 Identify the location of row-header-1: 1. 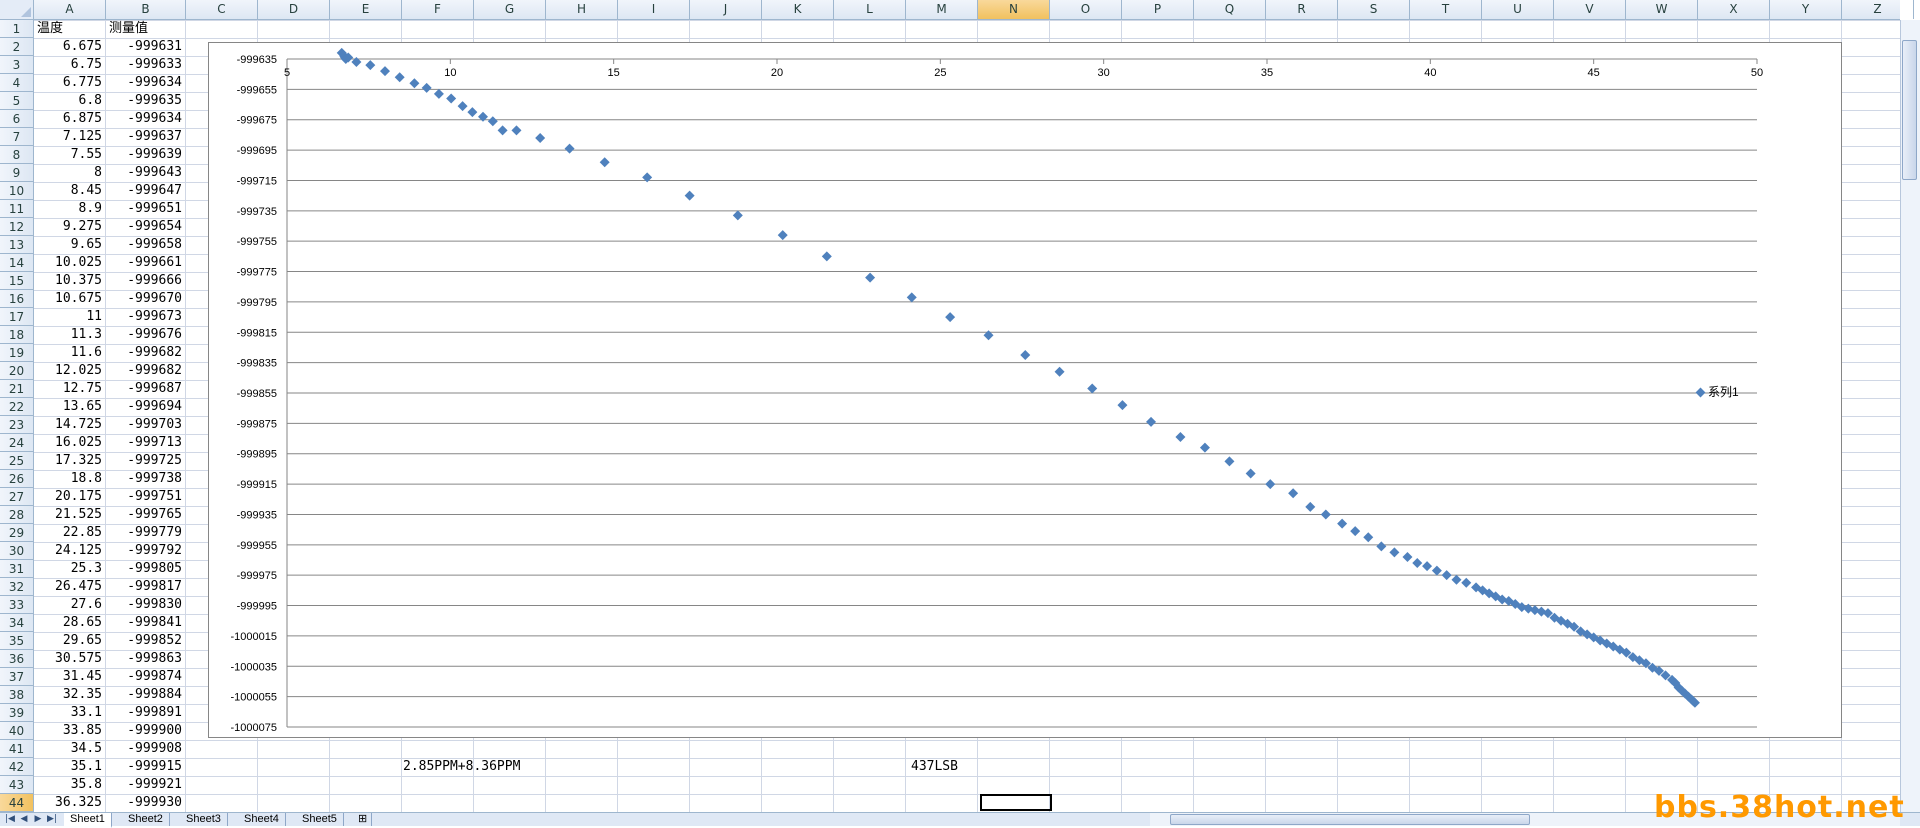
(16, 29).